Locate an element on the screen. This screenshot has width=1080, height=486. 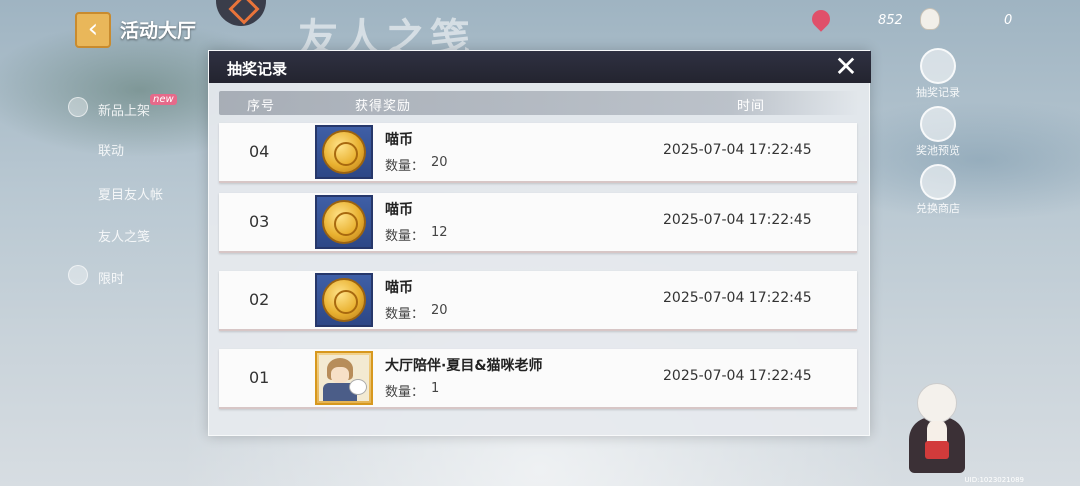
new-item-icon is located at coordinates (78, 107).